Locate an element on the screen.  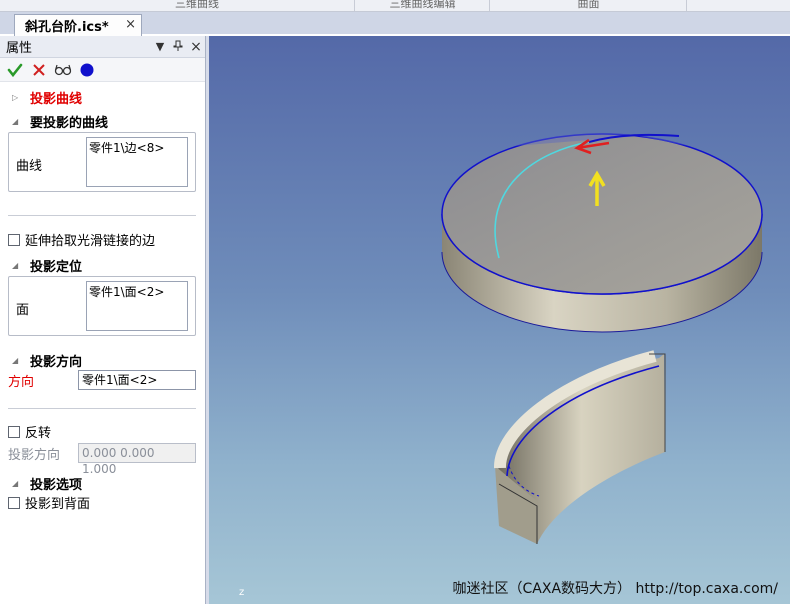
panel-dropdown-icon: ▼ is located at coordinates (160, 46).